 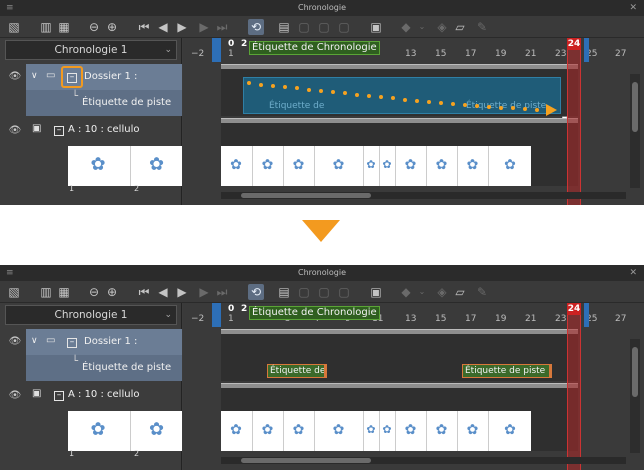 I want to click on ruler-label: 23, so click(x=561, y=54).